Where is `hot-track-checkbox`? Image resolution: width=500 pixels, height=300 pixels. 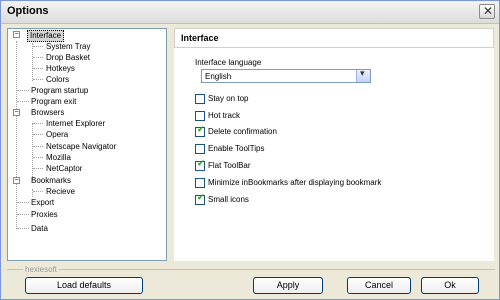
hot-track-checkbox is located at coordinates (200, 116).